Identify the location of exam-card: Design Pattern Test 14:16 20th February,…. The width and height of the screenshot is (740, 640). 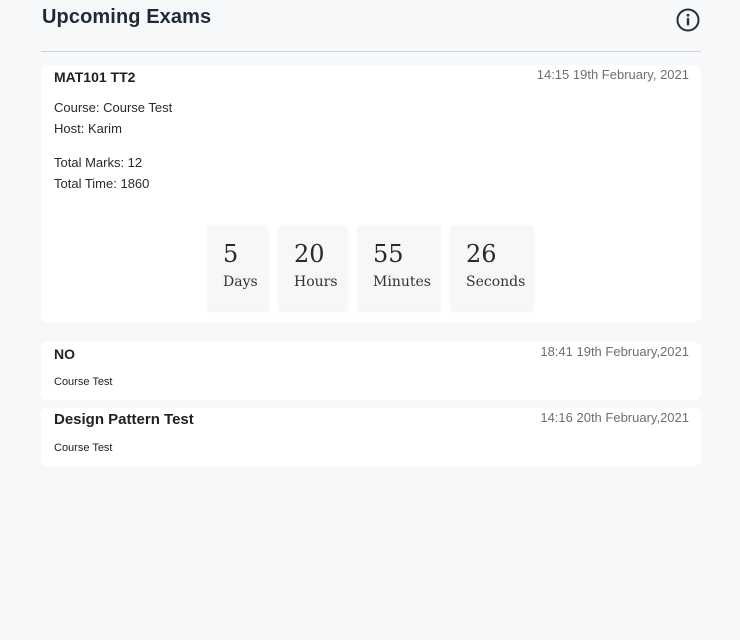
(371, 437).